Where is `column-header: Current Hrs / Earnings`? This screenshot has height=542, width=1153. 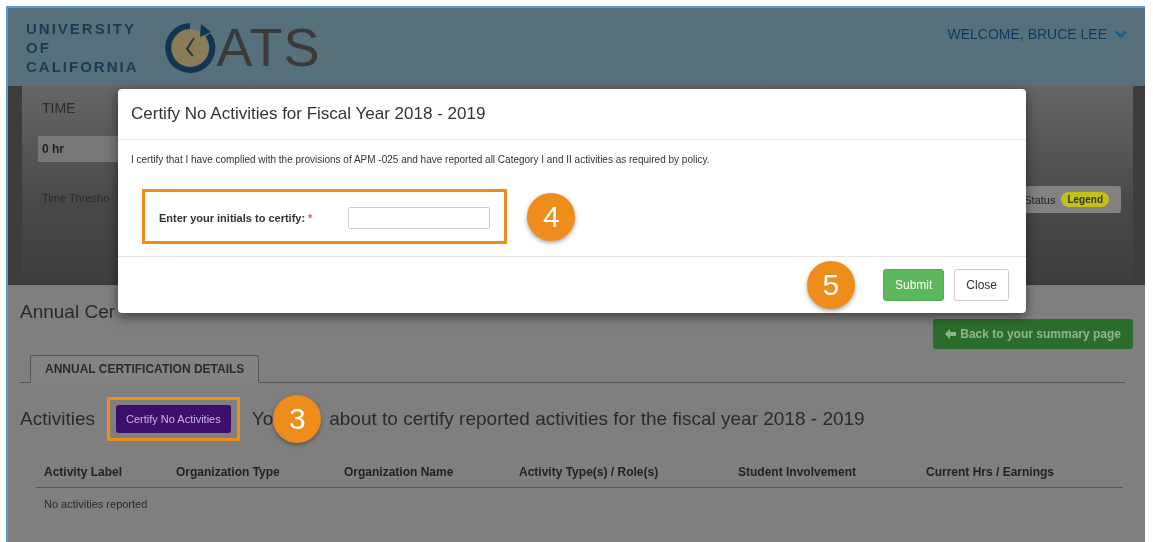 column-header: Current Hrs / Earnings is located at coordinates (991, 472).